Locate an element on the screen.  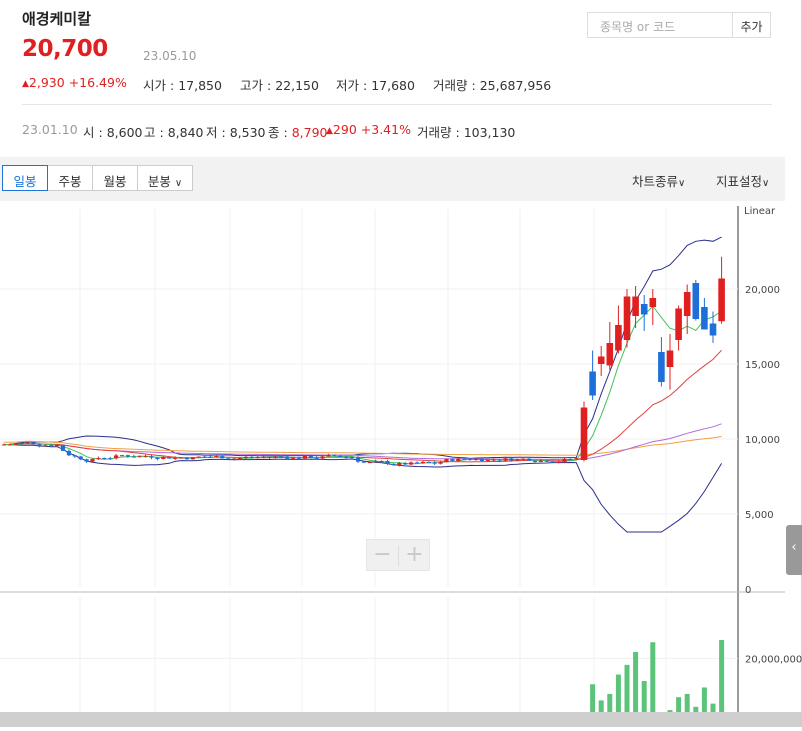
hover-high: 고 : 8,840 is located at coordinates (174, 132).